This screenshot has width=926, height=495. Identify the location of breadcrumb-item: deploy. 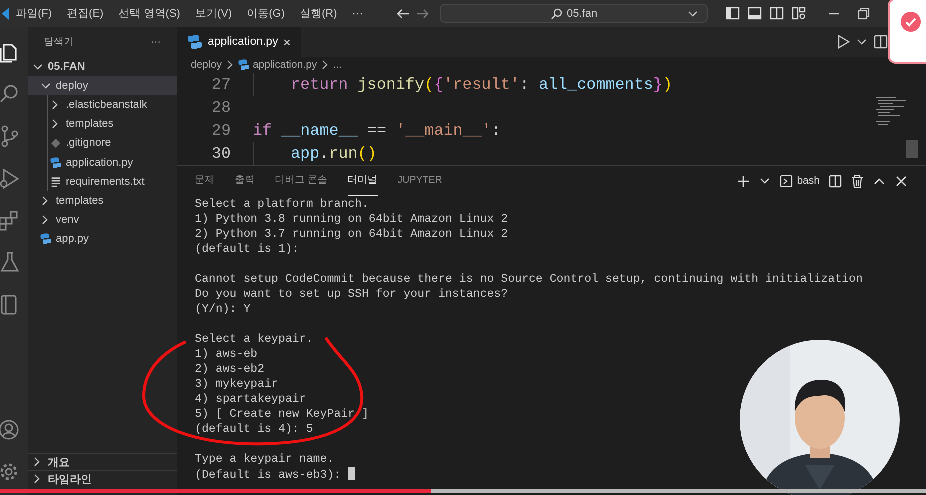
(206, 65).